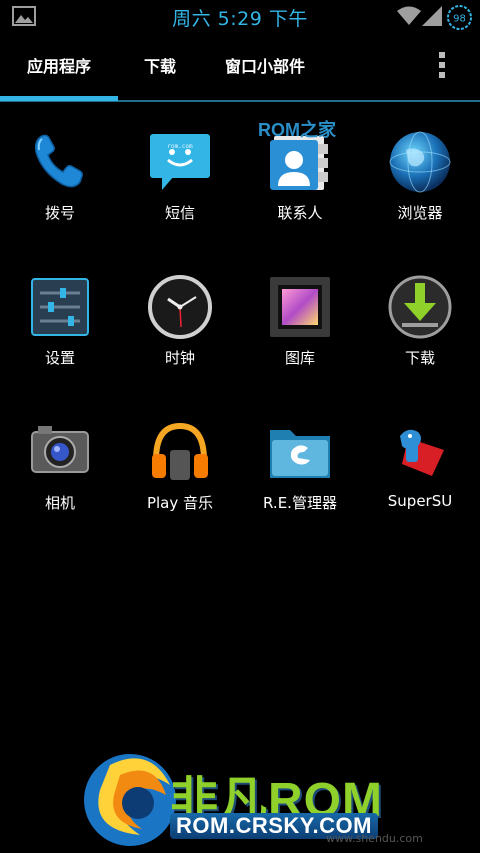 The height and width of the screenshot is (853, 480). I want to click on app-downloads: 下载, so click(420, 340).